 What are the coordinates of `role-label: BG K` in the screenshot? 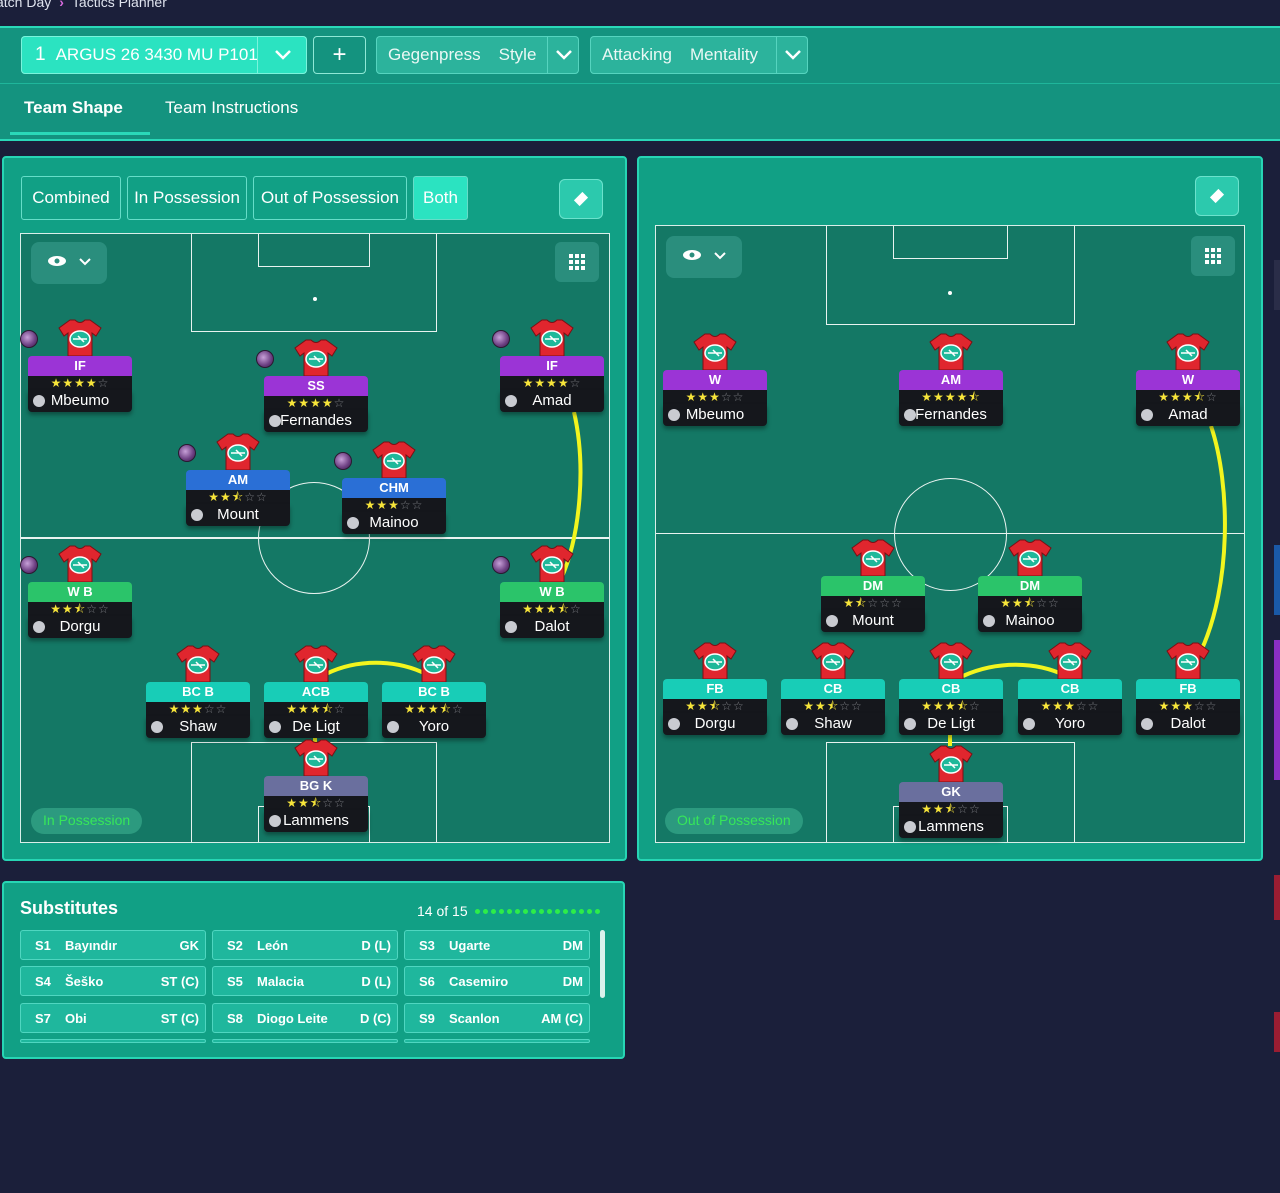 It's located at (316, 786).